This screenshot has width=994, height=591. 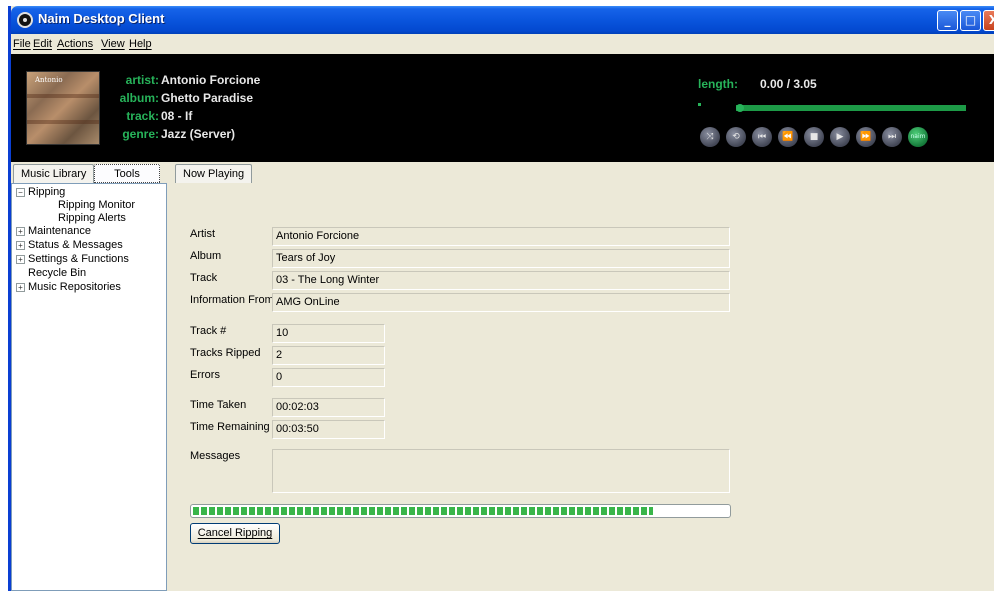 I want to click on genre-value: Jazz (Server), so click(x=198, y=134).